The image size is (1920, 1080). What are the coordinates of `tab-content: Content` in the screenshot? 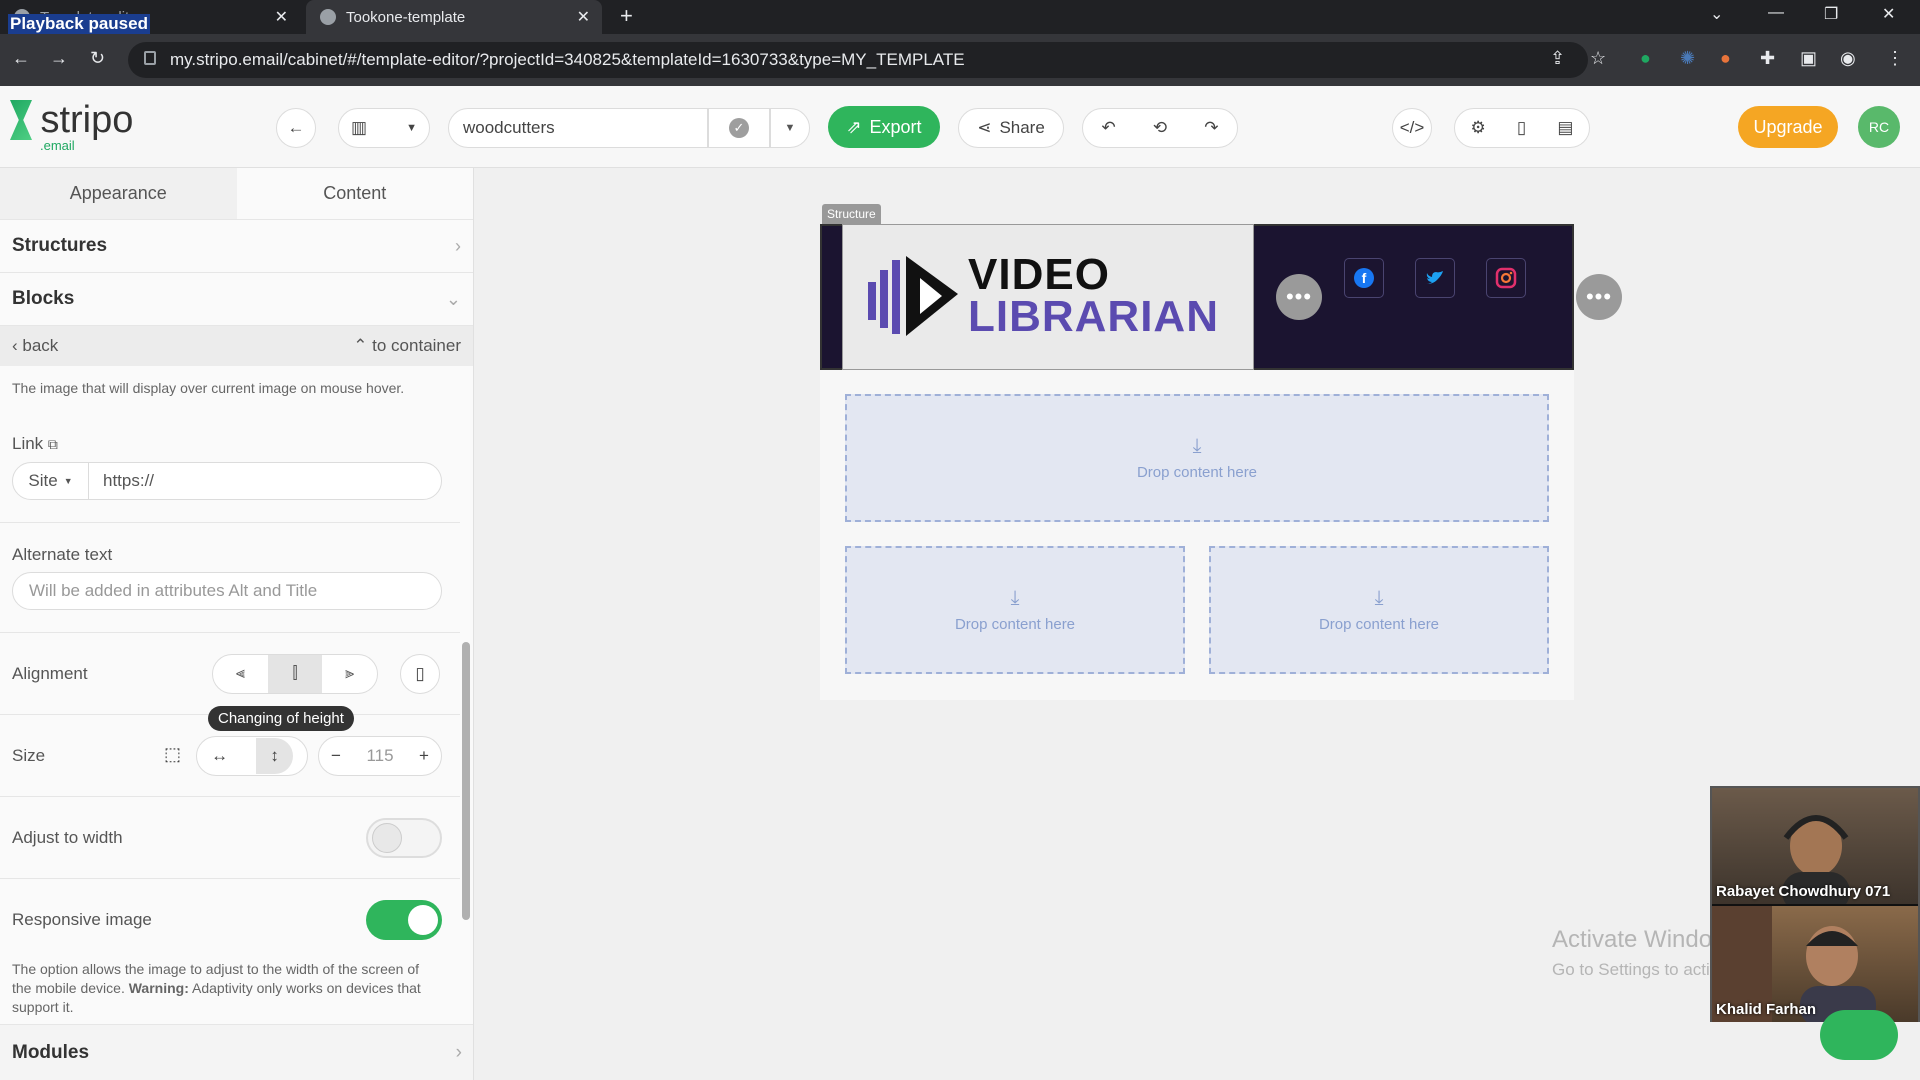 It's located at (354, 193).